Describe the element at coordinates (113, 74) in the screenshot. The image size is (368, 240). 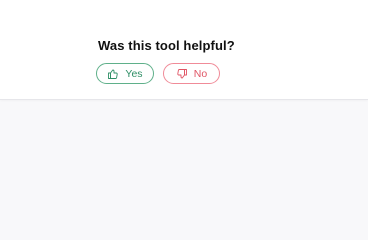
I see `thumbs-up-icon` at that location.